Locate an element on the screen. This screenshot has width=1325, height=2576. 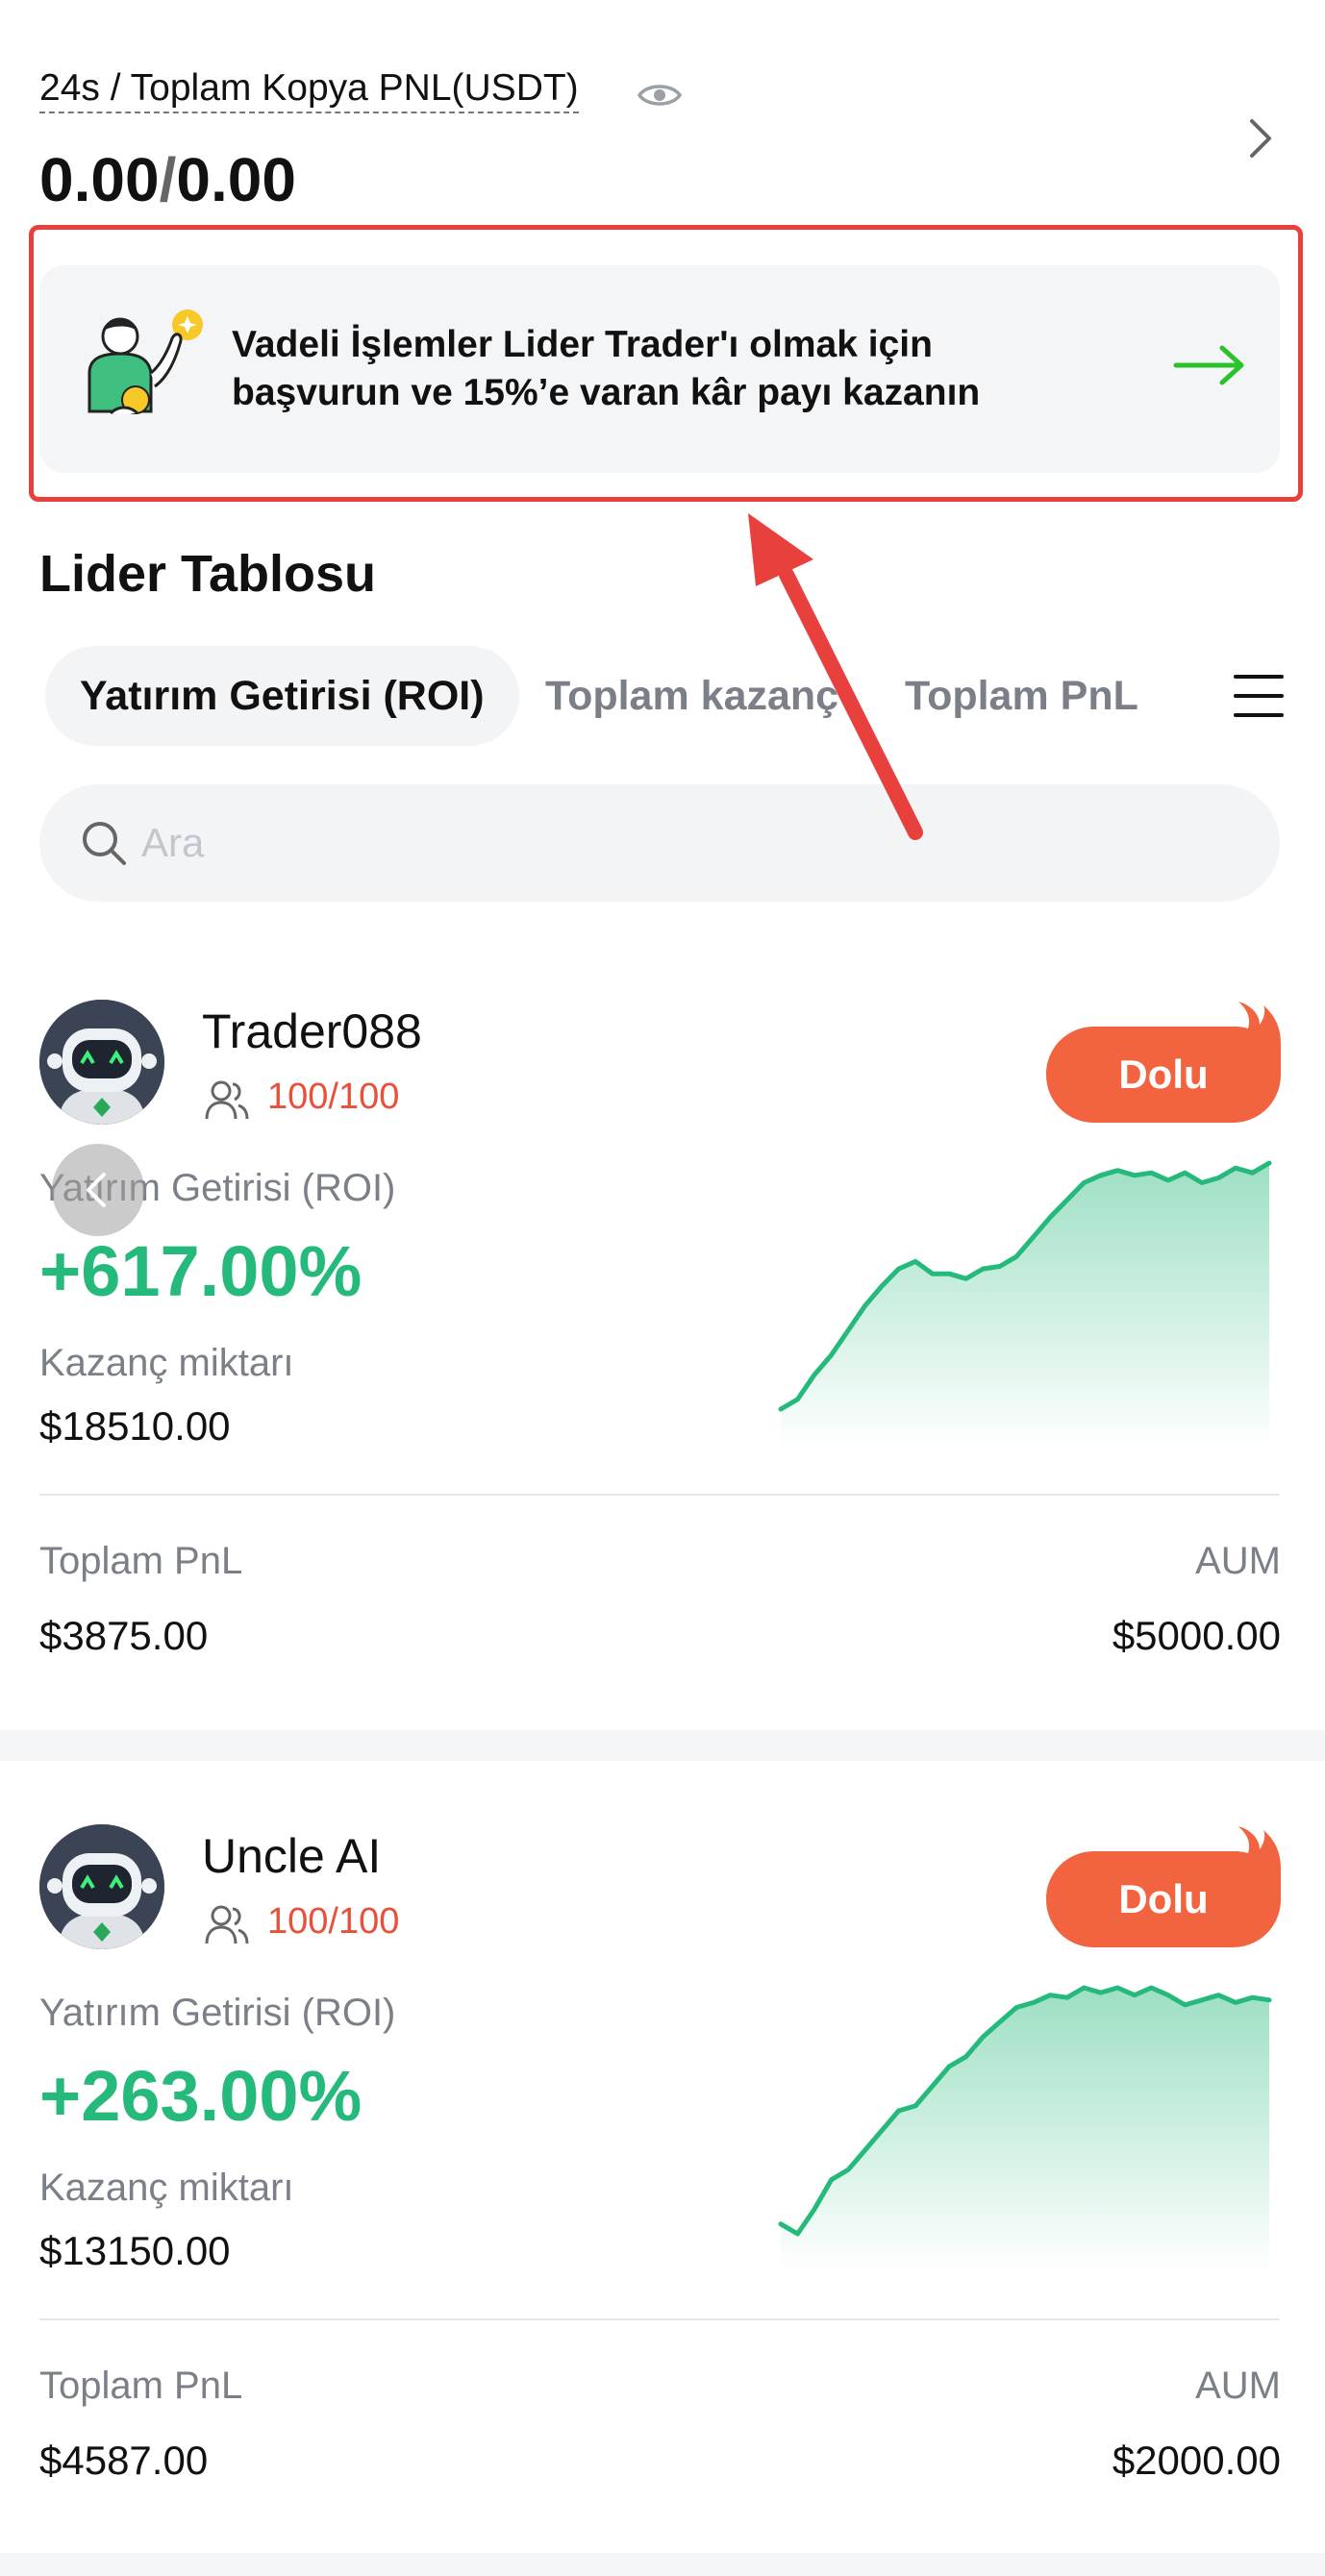
pnl-24h-value: 0.00 is located at coordinates (99, 179).